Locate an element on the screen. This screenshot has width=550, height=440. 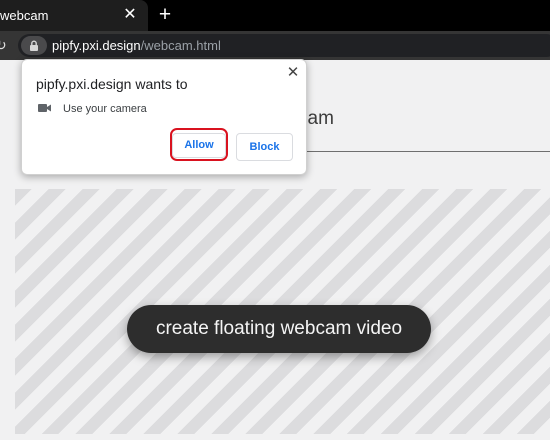
tab-webcam: webcam ✕ is located at coordinates (74, 15).